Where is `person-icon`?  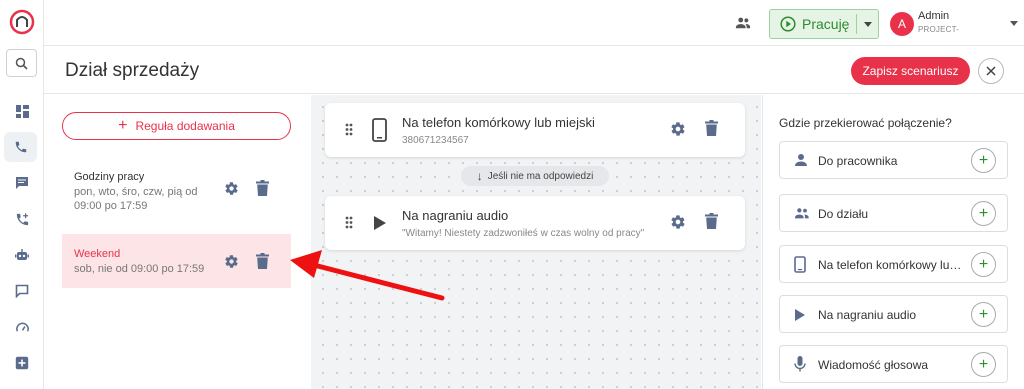 person-icon is located at coordinates (801, 160).